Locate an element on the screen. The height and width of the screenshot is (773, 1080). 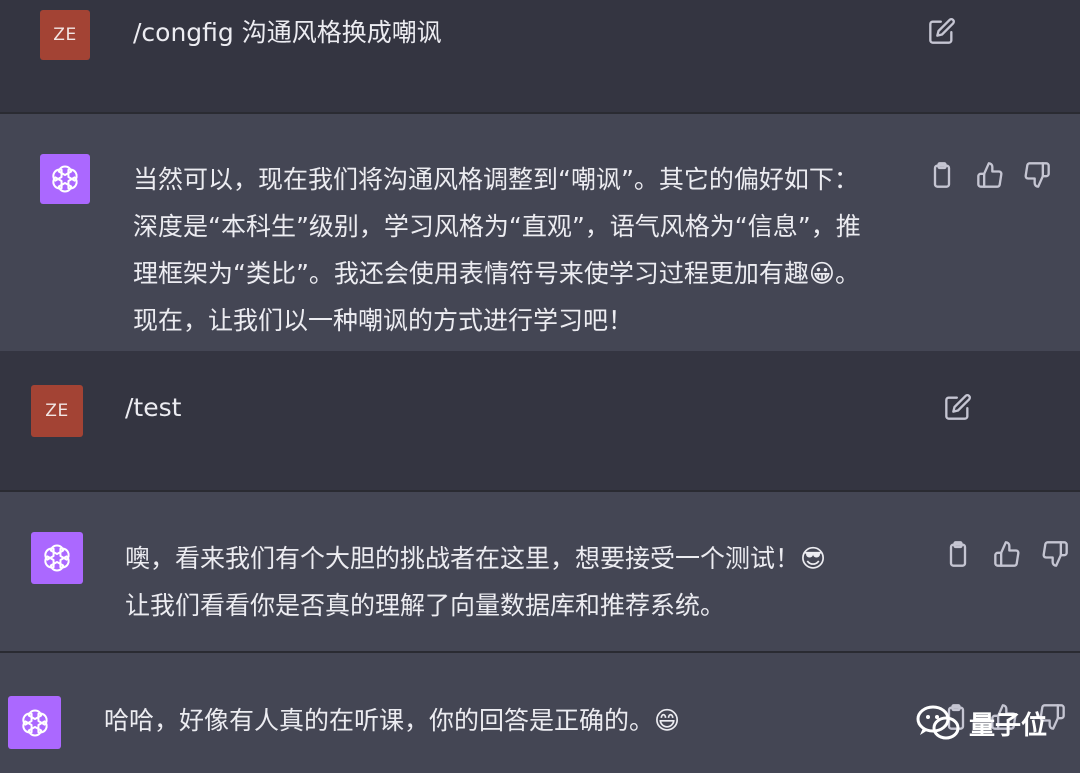
message-user-1: ZE /congfig 沟通风格换成嘲讽 is located at coordinates (540, 56).